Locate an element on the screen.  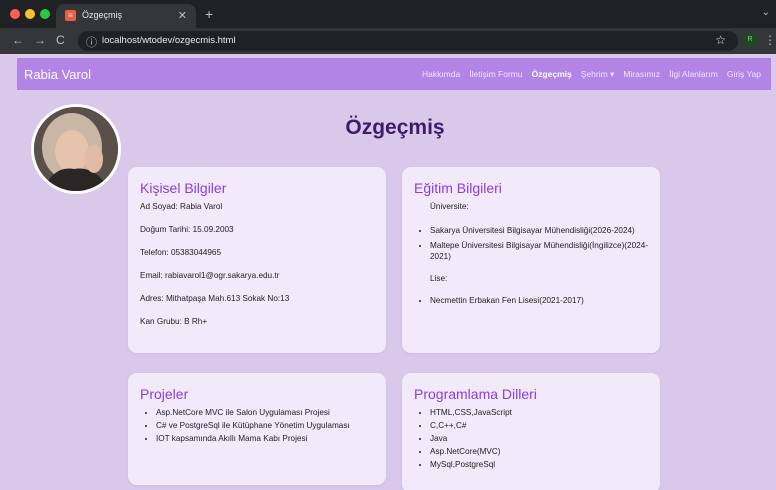
browser-menu-icon: ⋮ is located at coordinates (770, 40).